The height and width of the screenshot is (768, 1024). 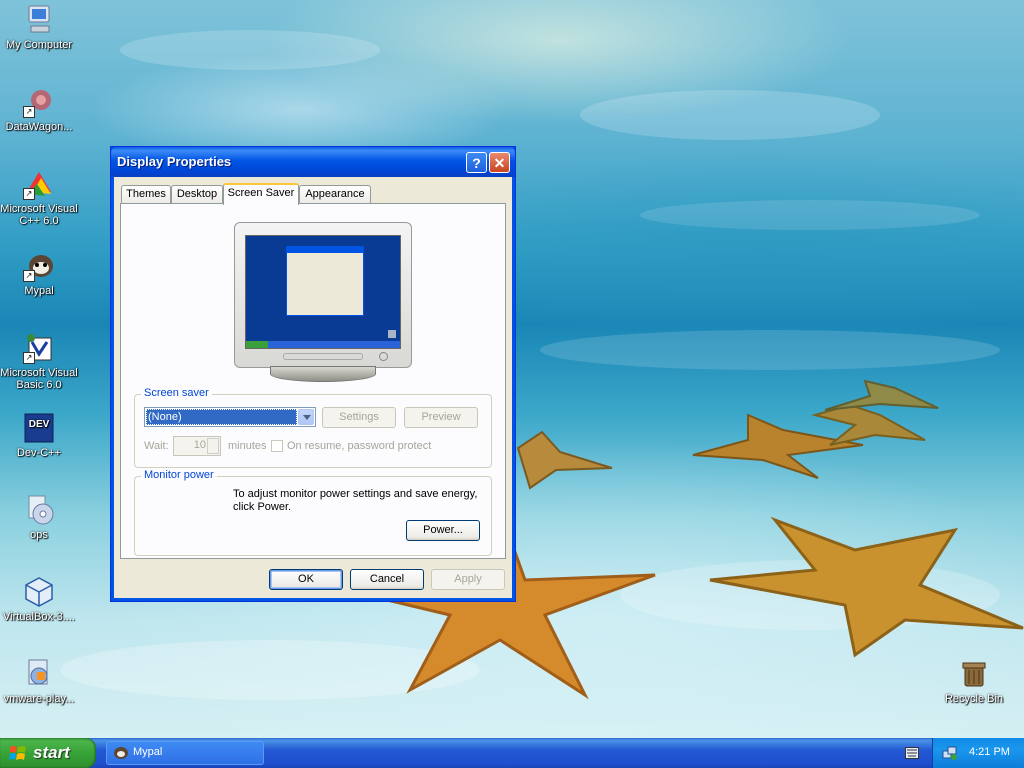 What do you see at coordinates (476, 162) in the screenshot?
I see `help-button: ?` at bounding box center [476, 162].